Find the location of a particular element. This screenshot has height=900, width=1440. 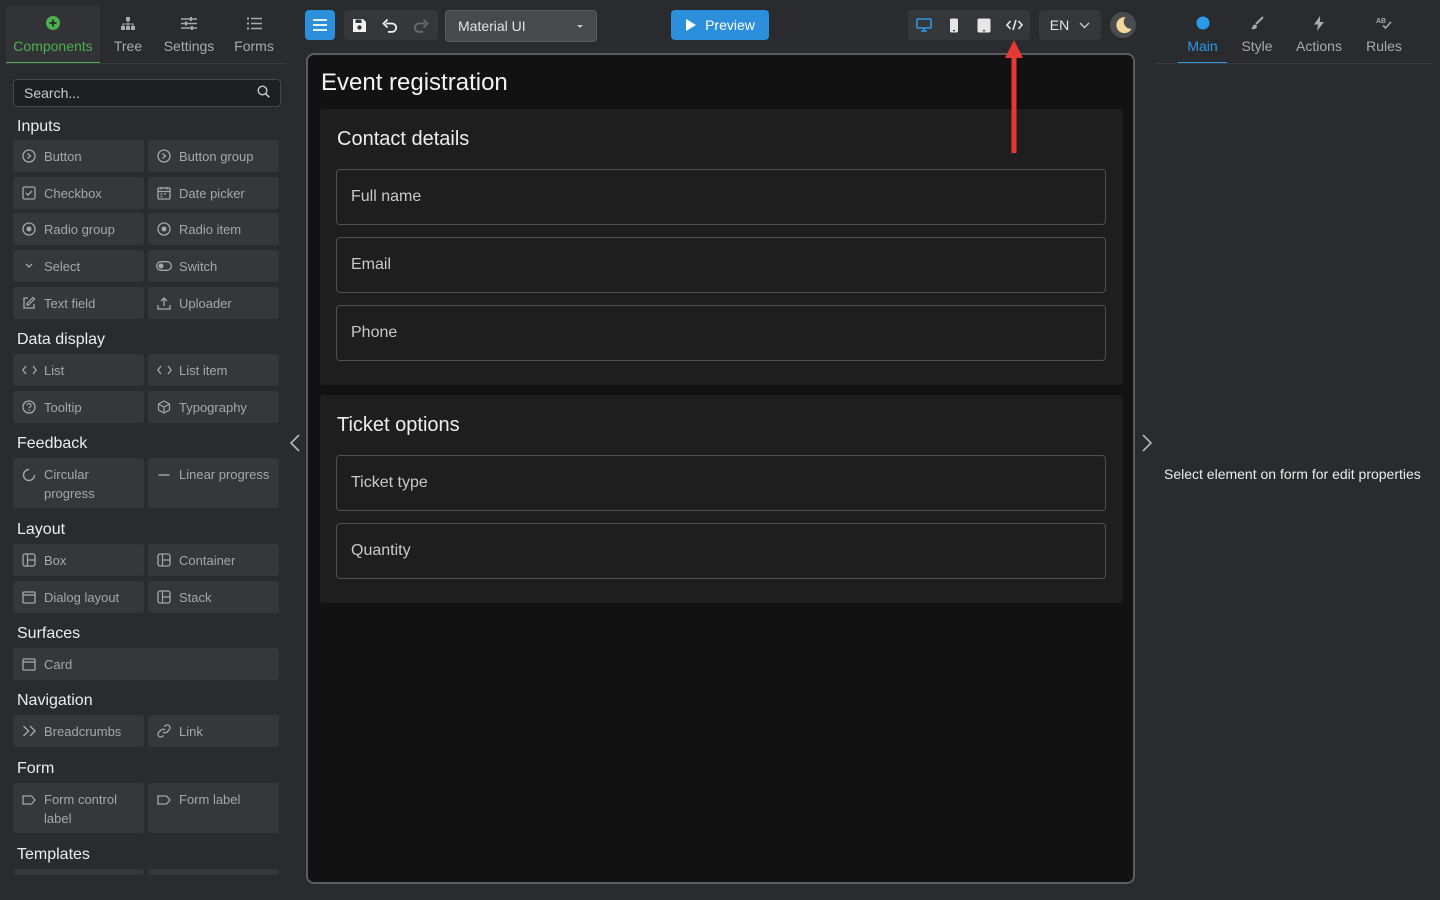

code-view-button is located at coordinates (1014, 25).